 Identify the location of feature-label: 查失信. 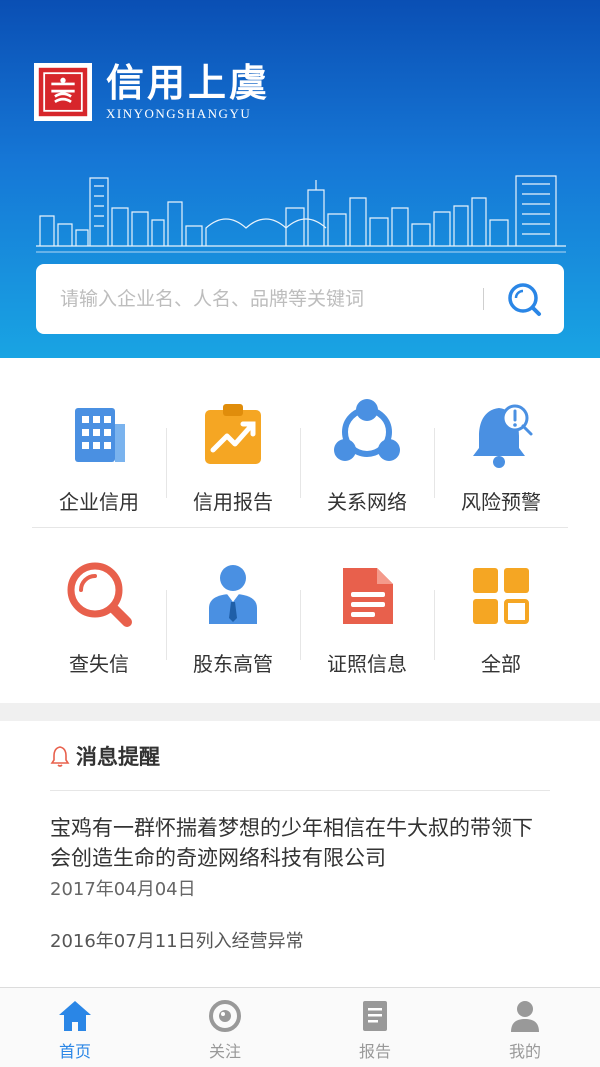
(99, 664).